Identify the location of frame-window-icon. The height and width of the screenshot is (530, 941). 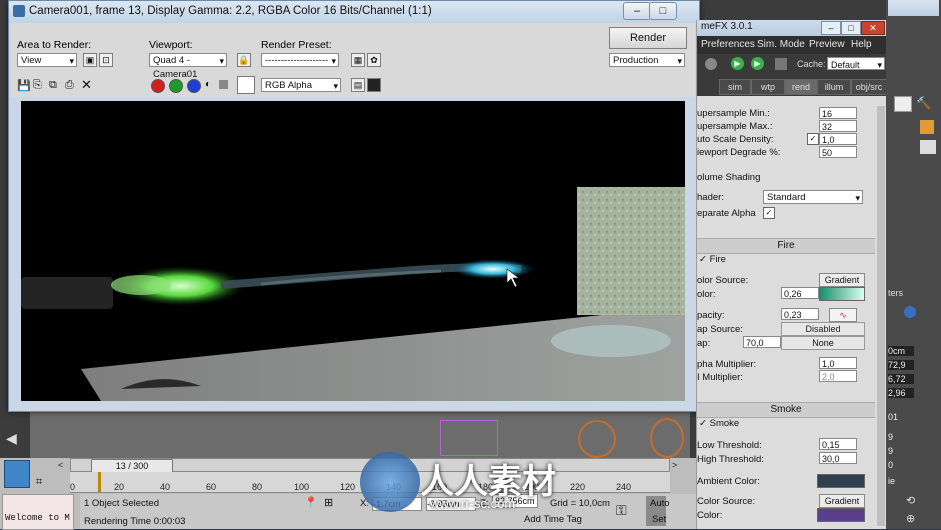
(374, 85).